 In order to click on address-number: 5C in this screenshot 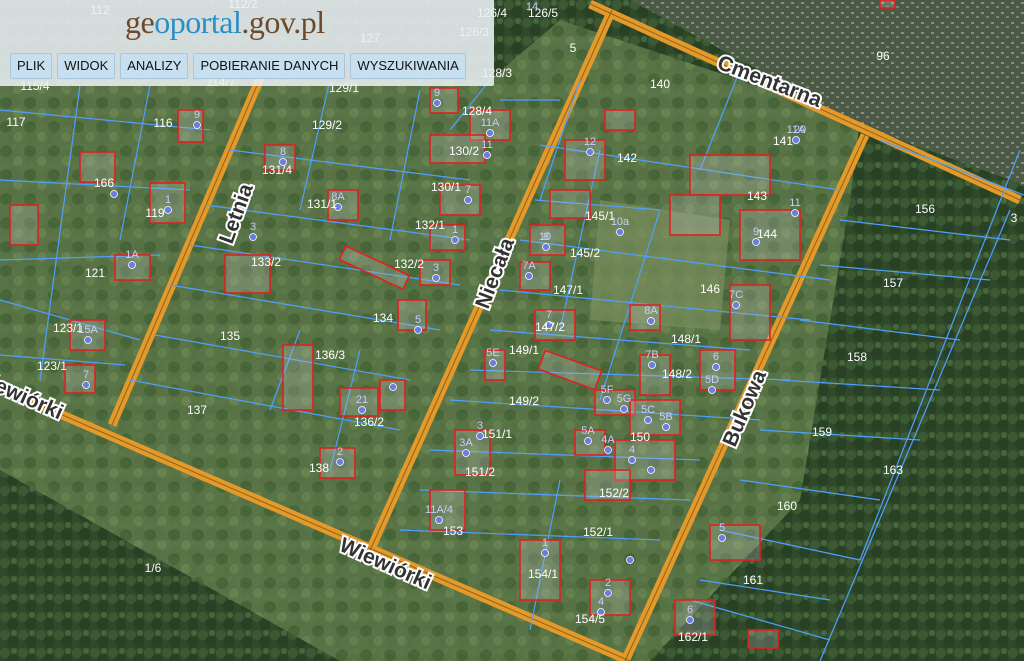, I will do `click(648, 410)`.